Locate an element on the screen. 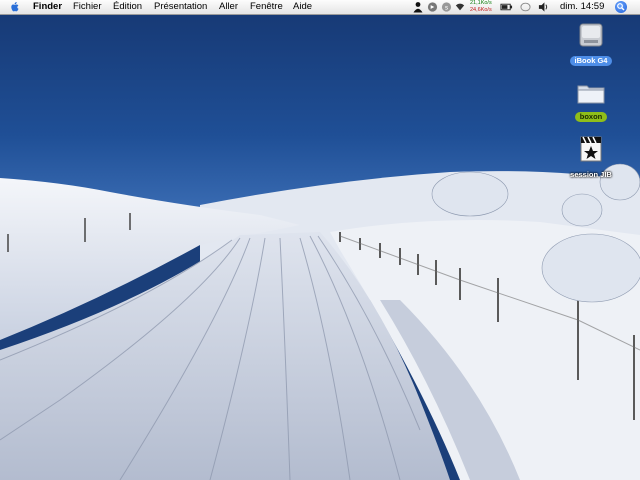 This screenshot has width=640, height=480. status-icon: s is located at coordinates (446, 7).